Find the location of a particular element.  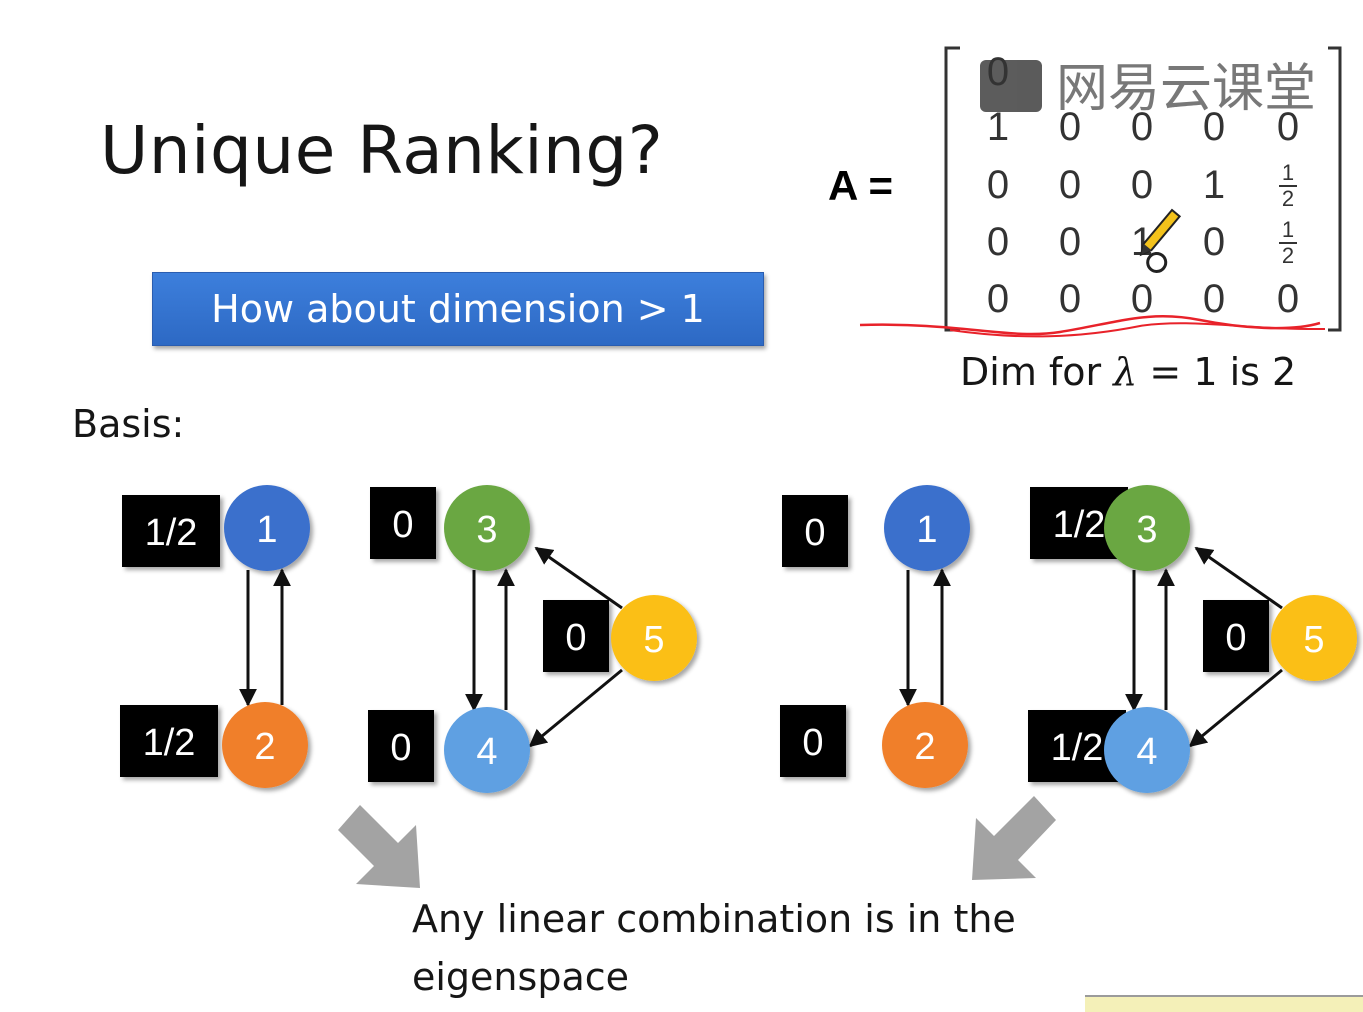

dimension-note: Dim for λ = 1 is 2 is located at coordinates (1128, 372).